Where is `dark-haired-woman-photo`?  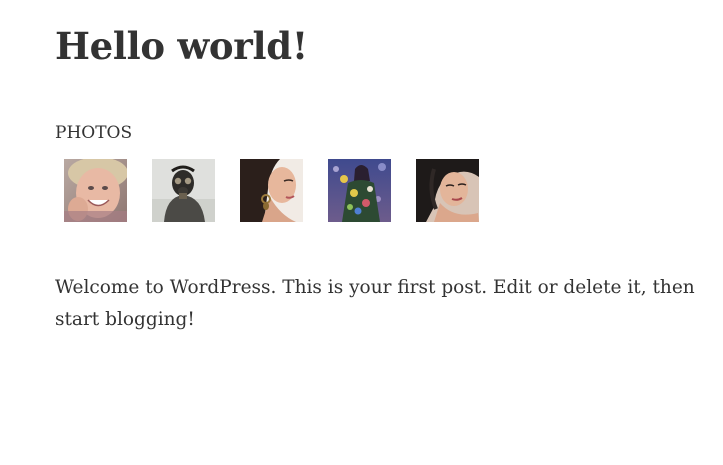
dark-haired-woman-photo is located at coordinates (447, 190).